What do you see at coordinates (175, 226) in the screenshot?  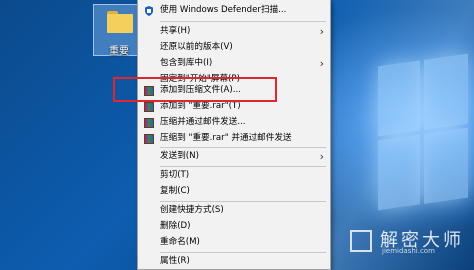 I see `menu-item-label: 删除(D)` at bounding box center [175, 226].